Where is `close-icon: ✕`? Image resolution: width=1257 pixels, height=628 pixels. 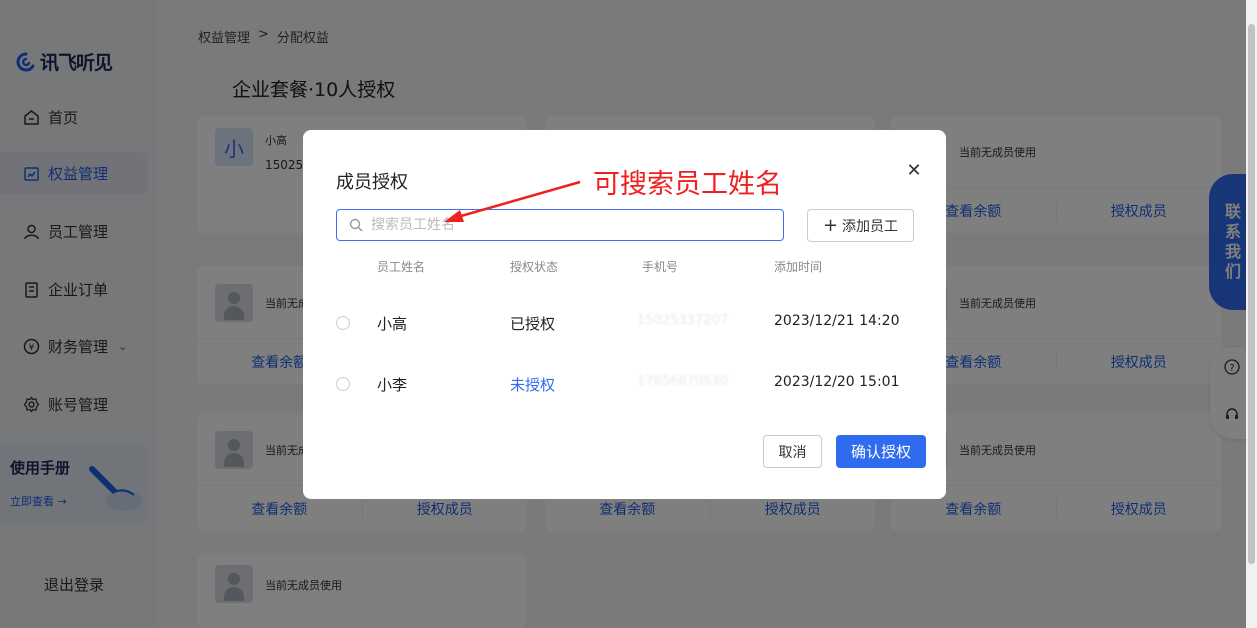 close-icon: ✕ is located at coordinates (914, 170).